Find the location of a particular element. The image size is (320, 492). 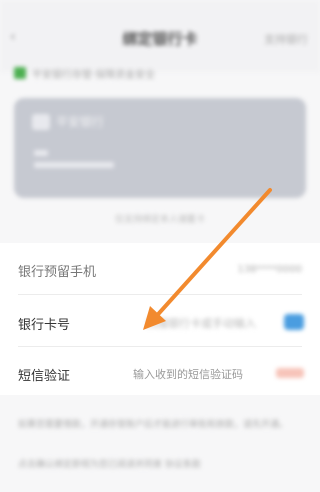

card-number-input: 扫描银行卡或手动输入 is located at coordinates (210, 323).